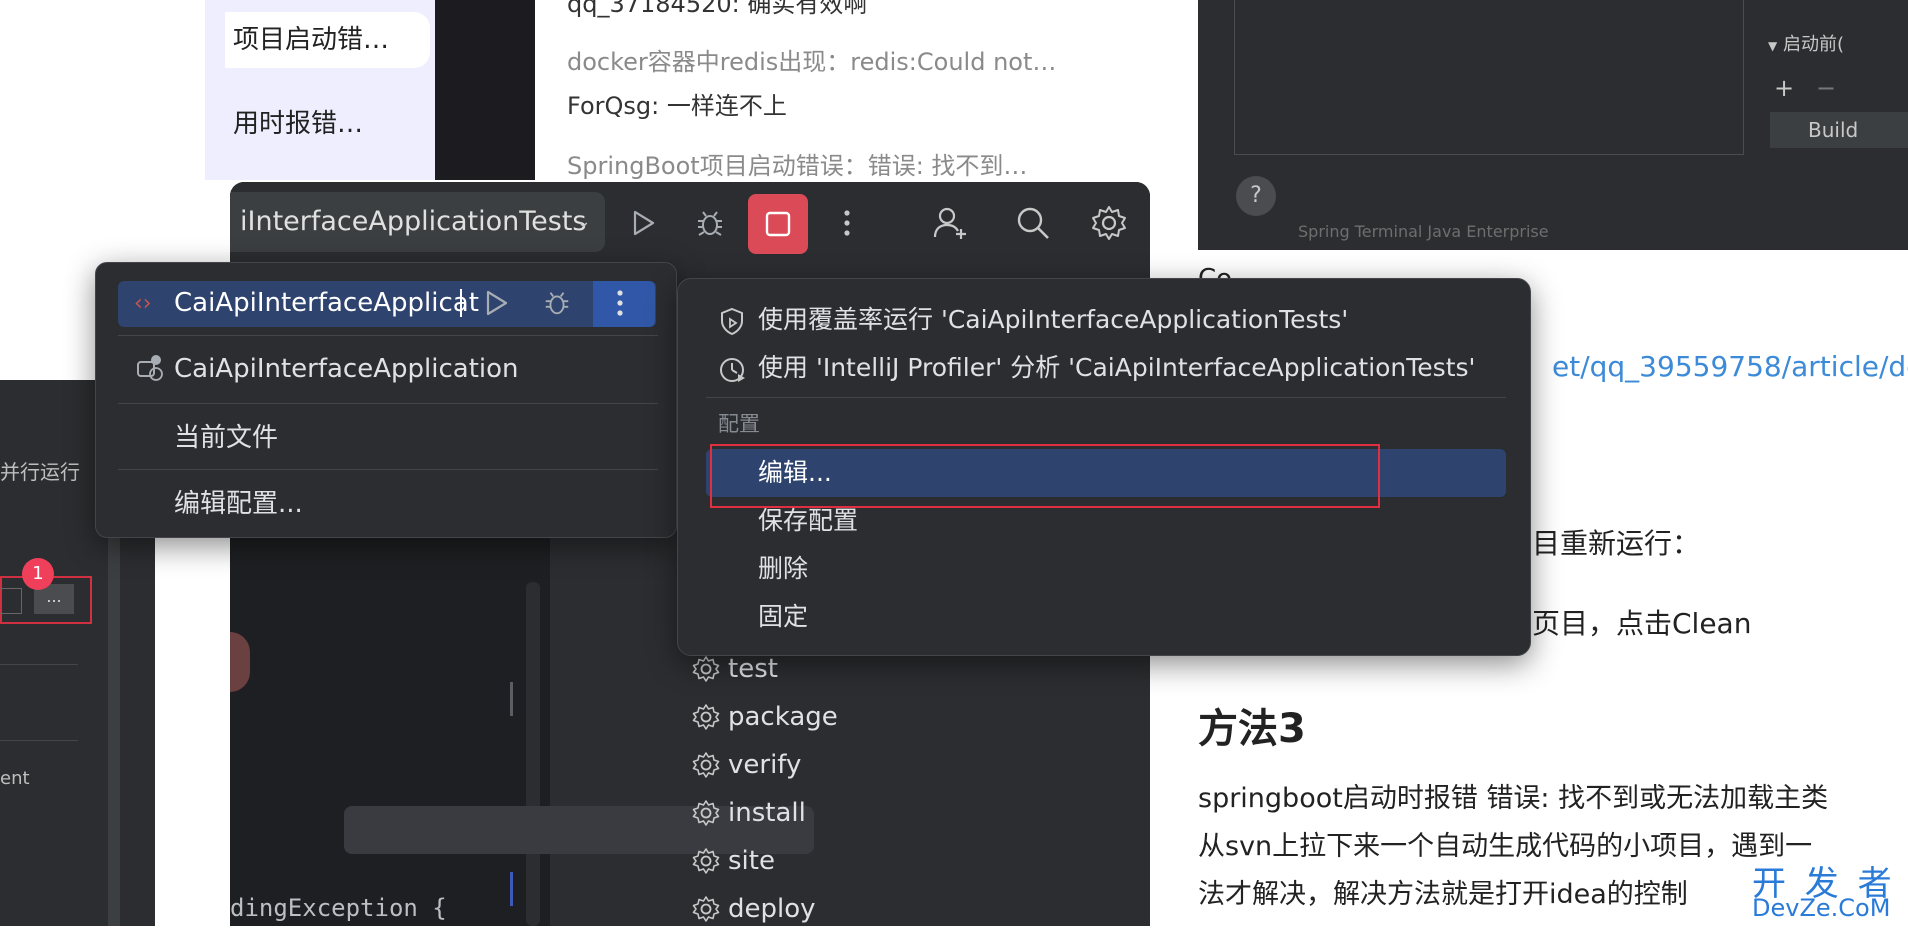 This screenshot has height=933, width=1908. Describe the element at coordinates (386, 369) in the screenshot. I see `run-config-item-app: CaiApiInterfaceApplication` at that location.